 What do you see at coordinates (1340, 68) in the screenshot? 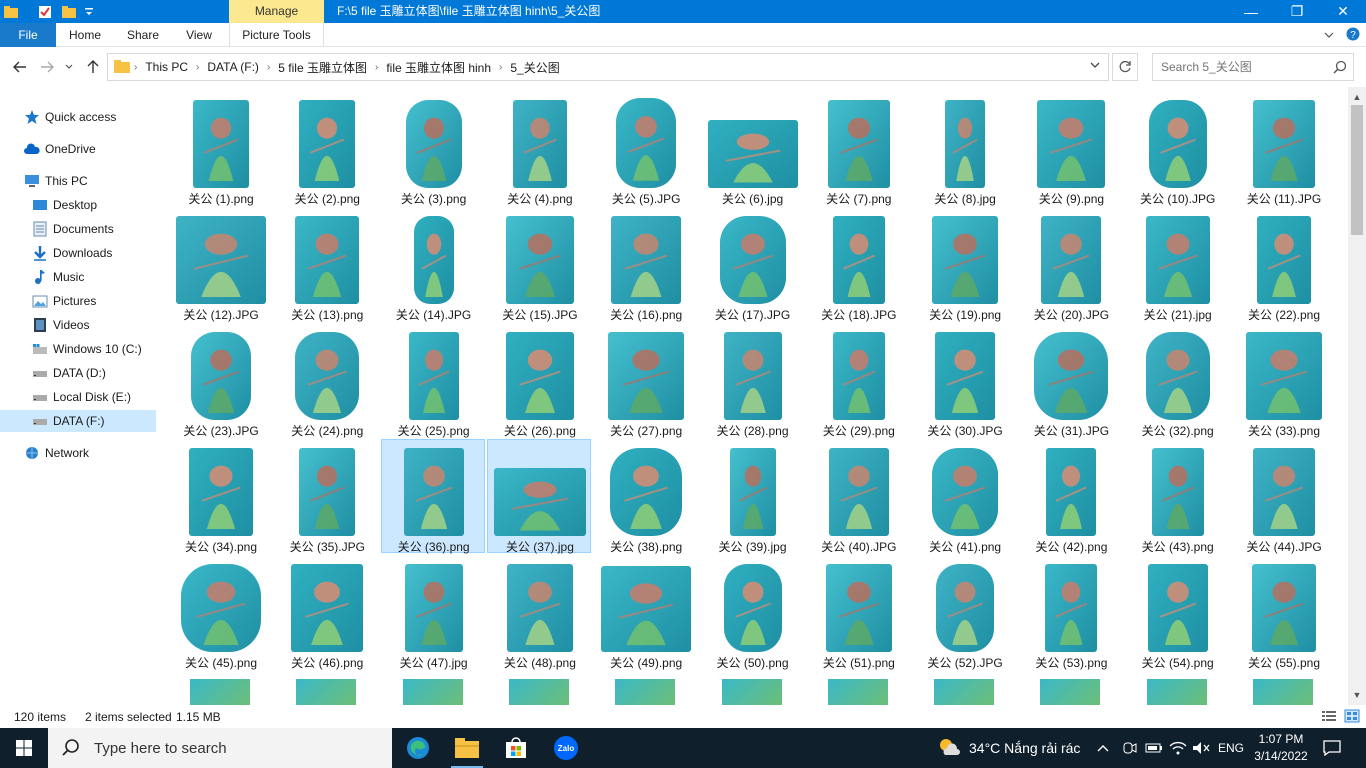
I see `search-icon` at bounding box center [1340, 68].